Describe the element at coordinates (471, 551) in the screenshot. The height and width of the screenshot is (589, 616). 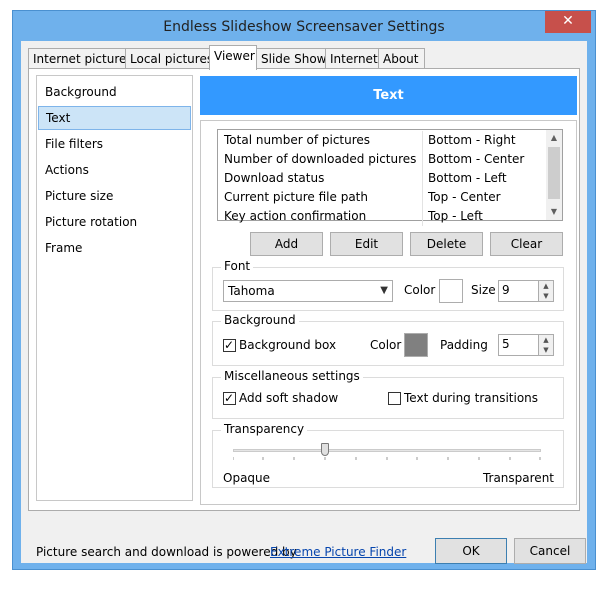
I see `ok-button: OK` at that location.